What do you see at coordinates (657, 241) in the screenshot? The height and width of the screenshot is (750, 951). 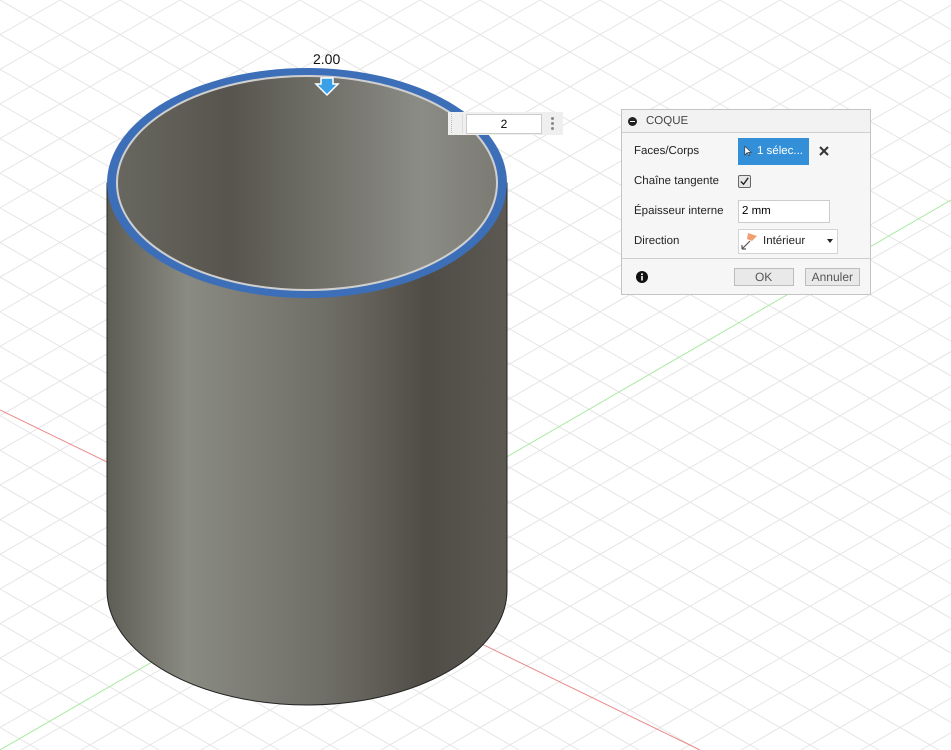 I see `field-label: Direction` at bounding box center [657, 241].